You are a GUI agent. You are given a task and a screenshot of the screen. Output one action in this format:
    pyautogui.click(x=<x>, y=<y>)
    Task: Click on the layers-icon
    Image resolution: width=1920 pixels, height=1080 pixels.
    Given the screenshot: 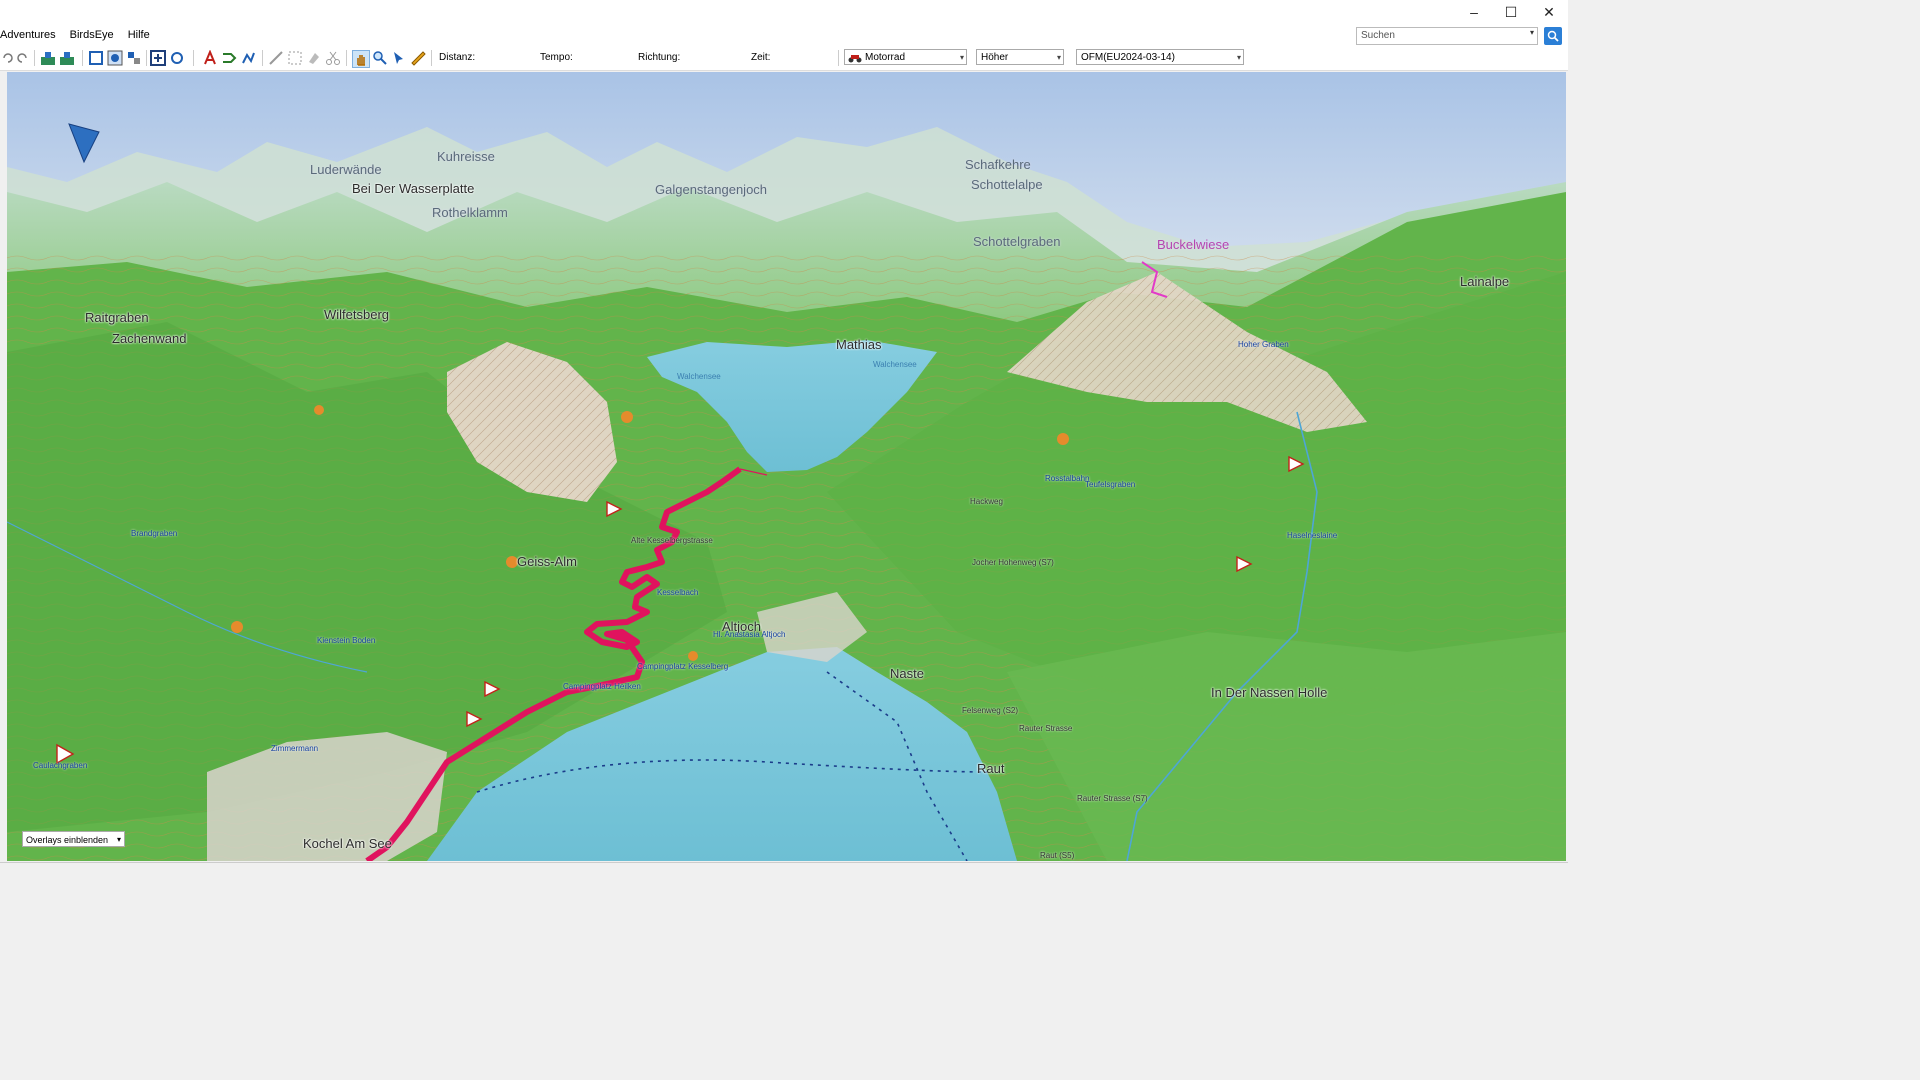 What is the action you would take?
    pyautogui.click(x=134, y=58)
    